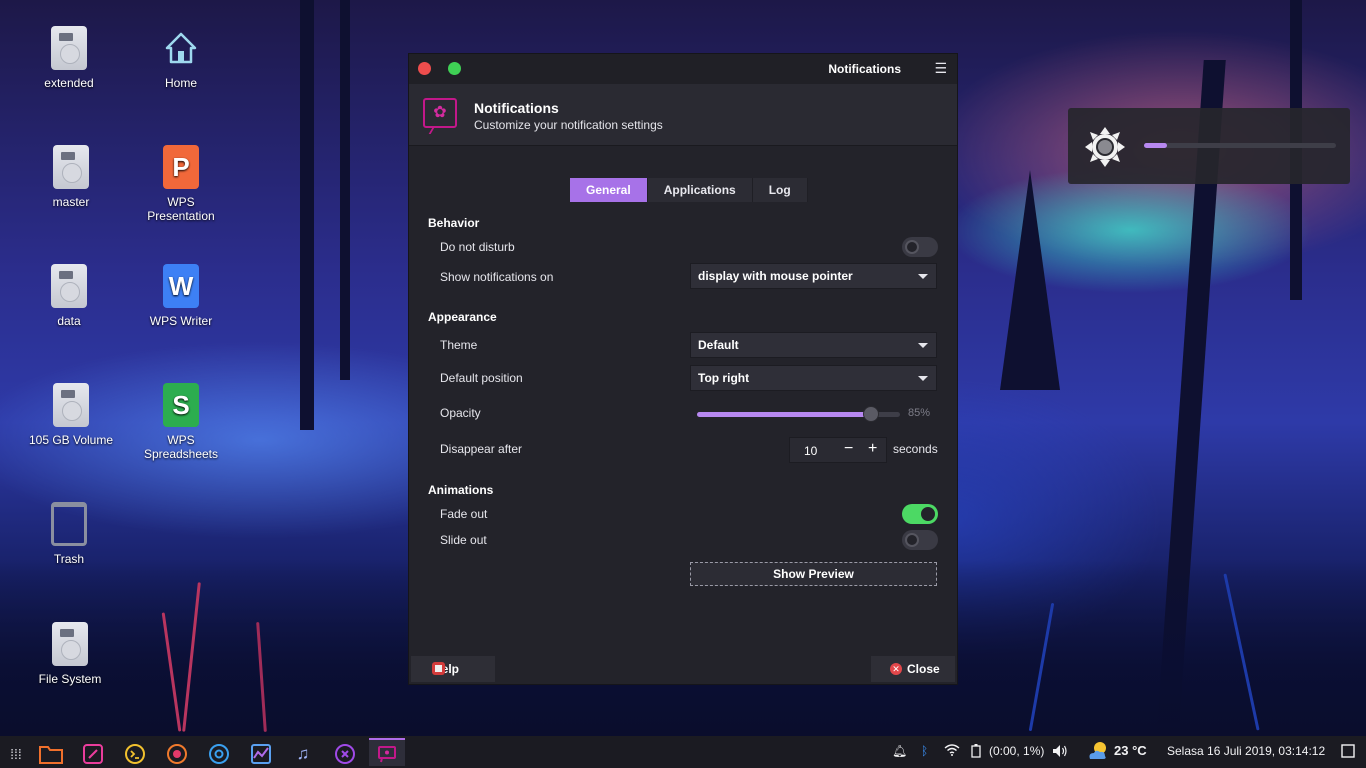 The image size is (1366, 768). What do you see at coordinates (461, 490) in the screenshot?
I see `section-animations: Animations` at bounding box center [461, 490].